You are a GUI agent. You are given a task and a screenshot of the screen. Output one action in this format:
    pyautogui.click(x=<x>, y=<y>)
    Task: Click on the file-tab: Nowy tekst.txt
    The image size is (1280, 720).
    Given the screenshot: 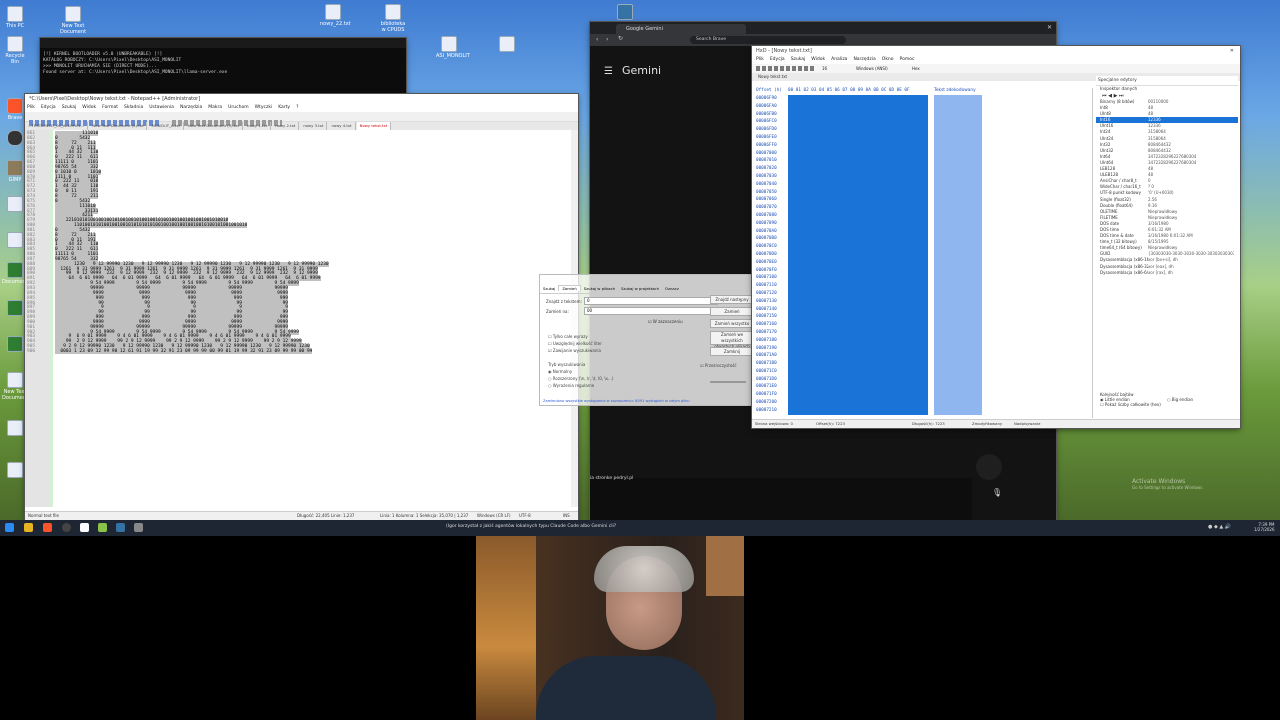 What is the action you would take?
    pyautogui.click(x=374, y=126)
    